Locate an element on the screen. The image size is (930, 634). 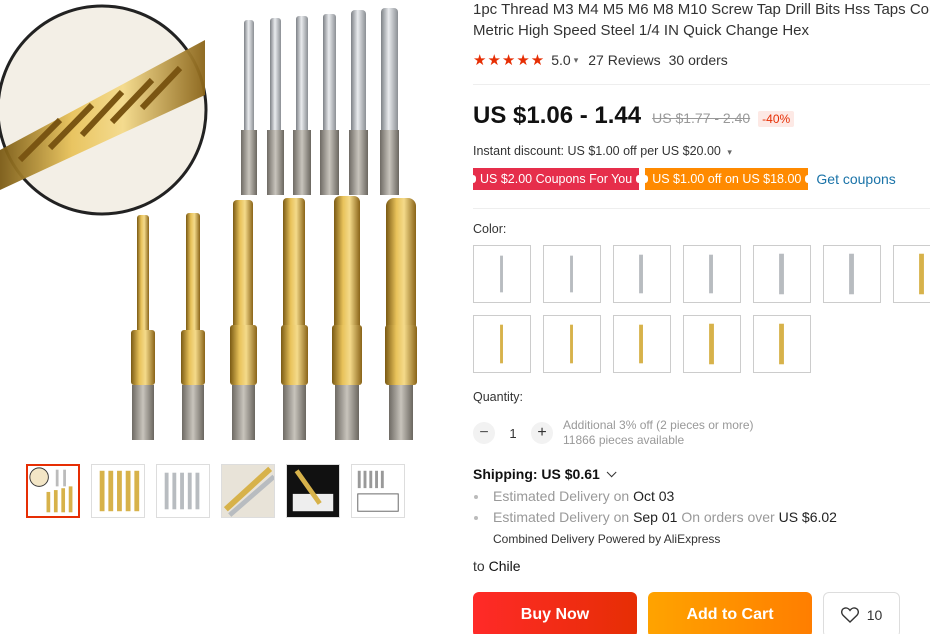
current-price: US $1.06 - 1.44 is located at coordinates (557, 115).